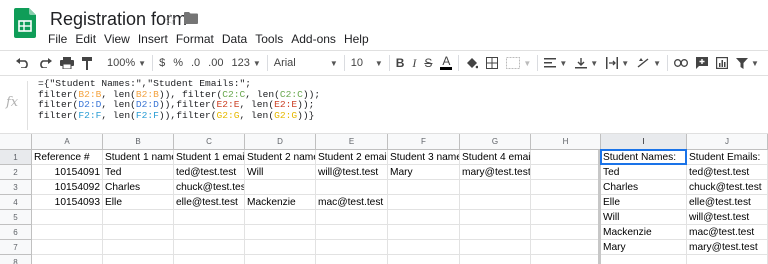 The width and height of the screenshot is (768, 264). What do you see at coordinates (280, 247) in the screenshot?
I see `cell-d7` at bounding box center [280, 247].